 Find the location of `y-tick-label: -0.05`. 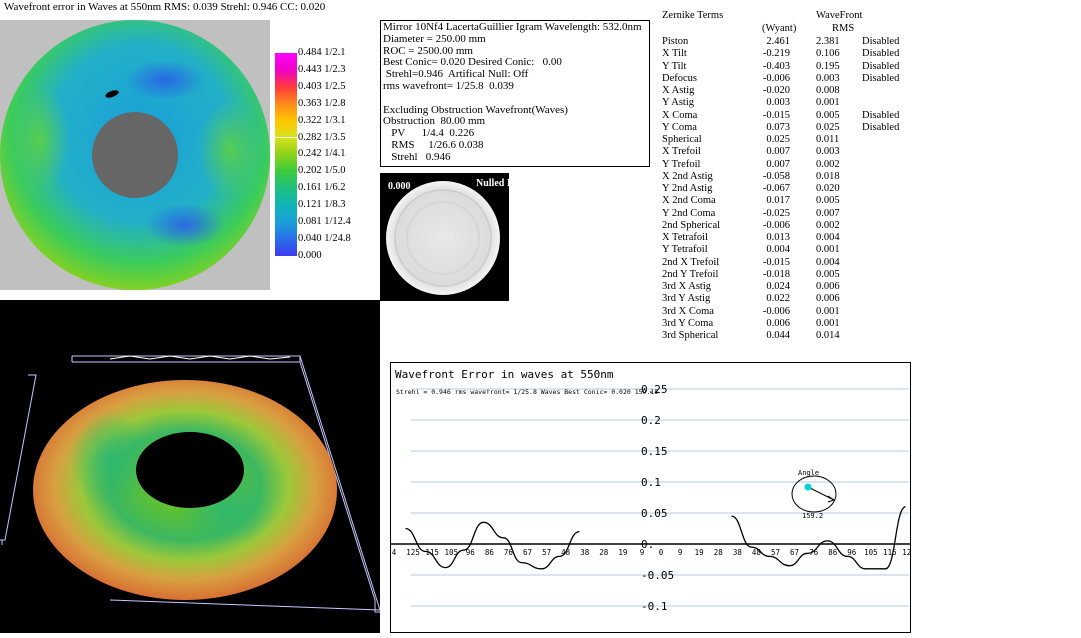

y-tick-label: -0.05 is located at coordinates (657, 575).